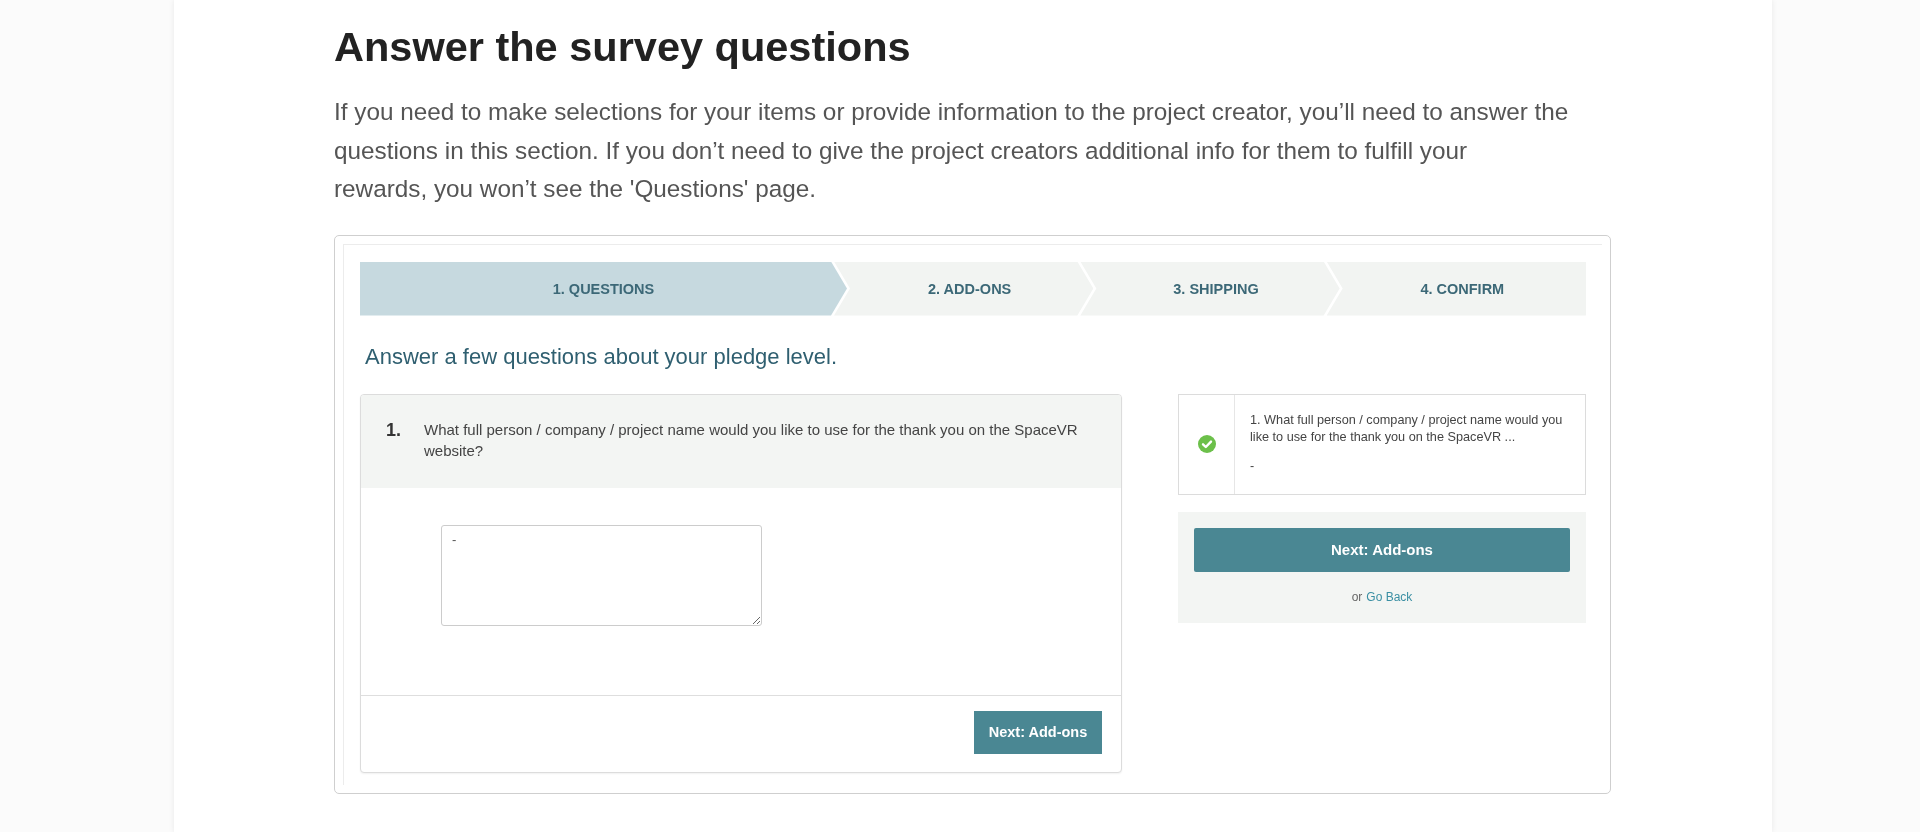  Describe the element at coordinates (1252, 466) in the screenshot. I see `summary-answer: -` at that location.